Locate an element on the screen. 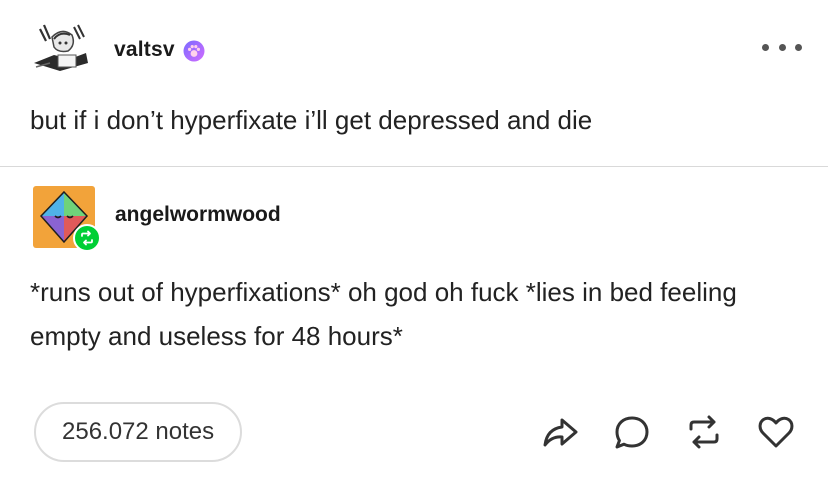 The width and height of the screenshot is (828, 486). heart-icon is located at coordinates (776, 432).